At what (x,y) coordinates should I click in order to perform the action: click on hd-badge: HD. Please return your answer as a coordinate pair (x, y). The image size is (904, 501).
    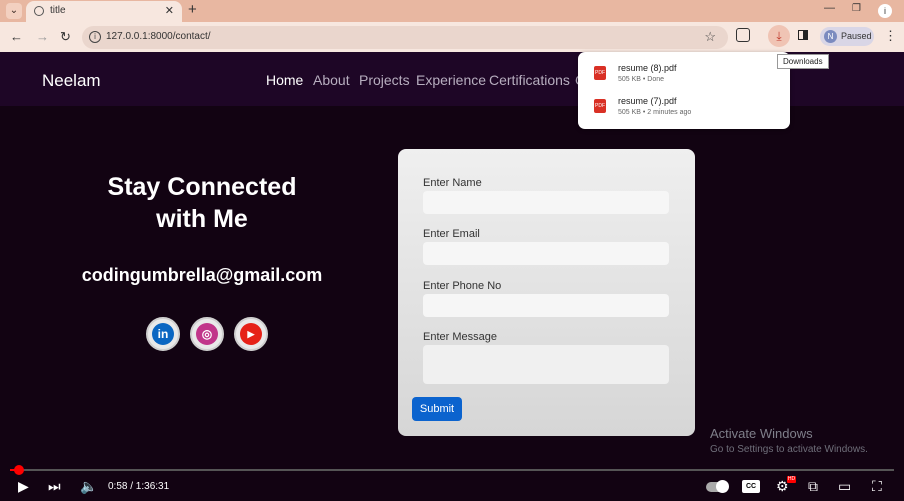
    Looking at the image, I should click on (791, 479).